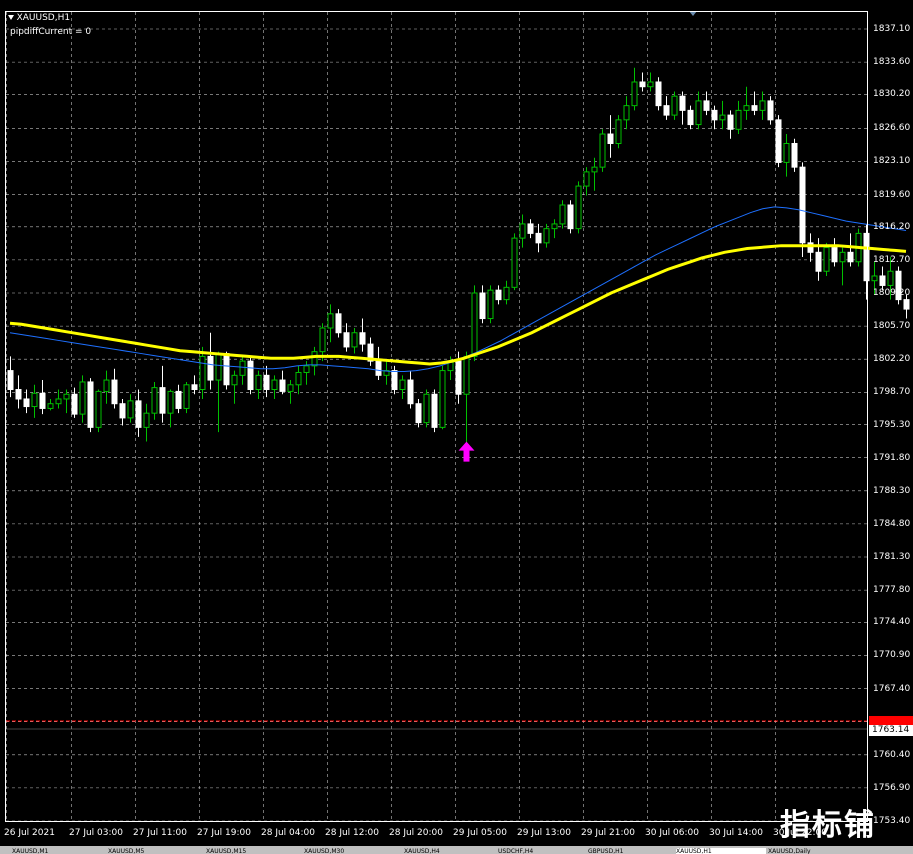 The image size is (913, 854). I want to click on price-tick-label: 1816.20, so click(892, 226).